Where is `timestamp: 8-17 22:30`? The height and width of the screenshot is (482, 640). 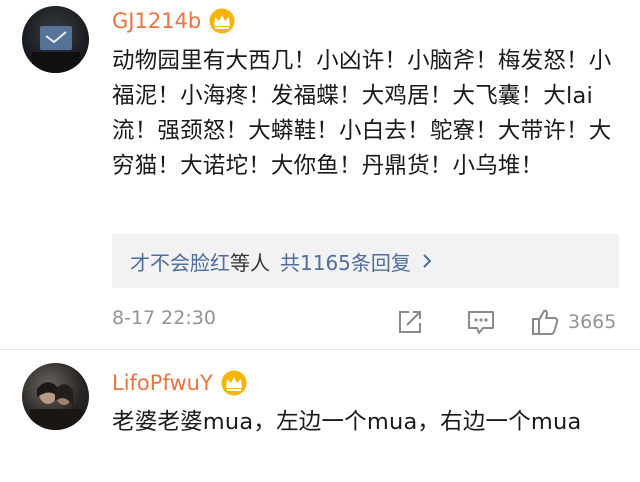
timestamp: 8-17 22:30 is located at coordinates (164, 318).